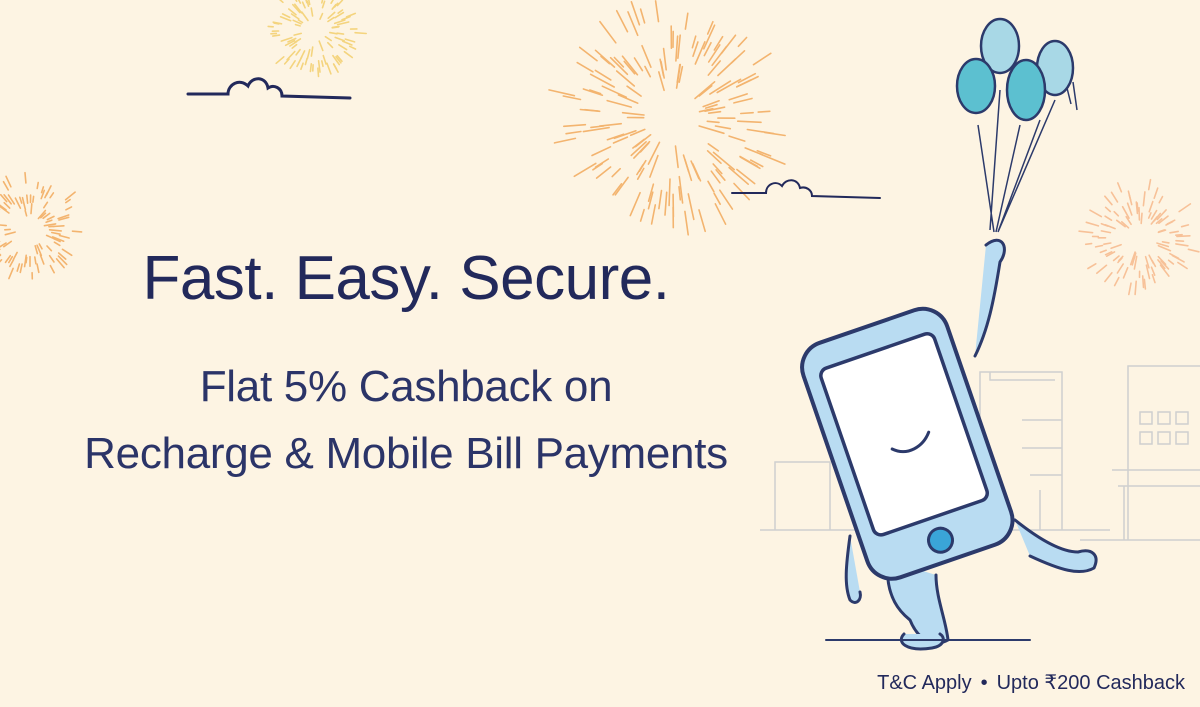 The image size is (1200, 707). I want to click on balloon-icon, so click(1016, 125).